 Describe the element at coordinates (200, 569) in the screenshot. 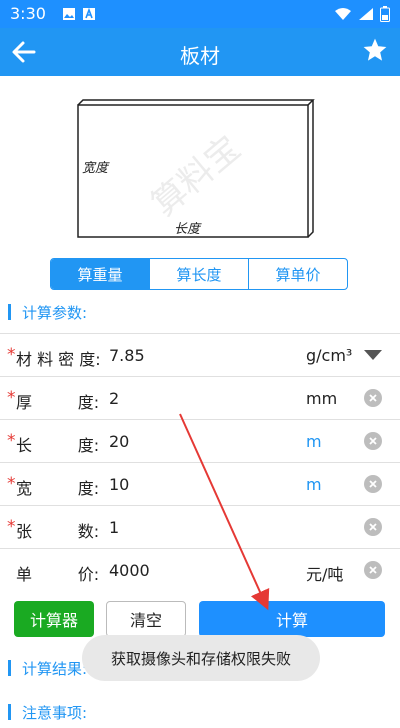

I see `row-unit-price: 单 价: 4000 元/吨` at that location.